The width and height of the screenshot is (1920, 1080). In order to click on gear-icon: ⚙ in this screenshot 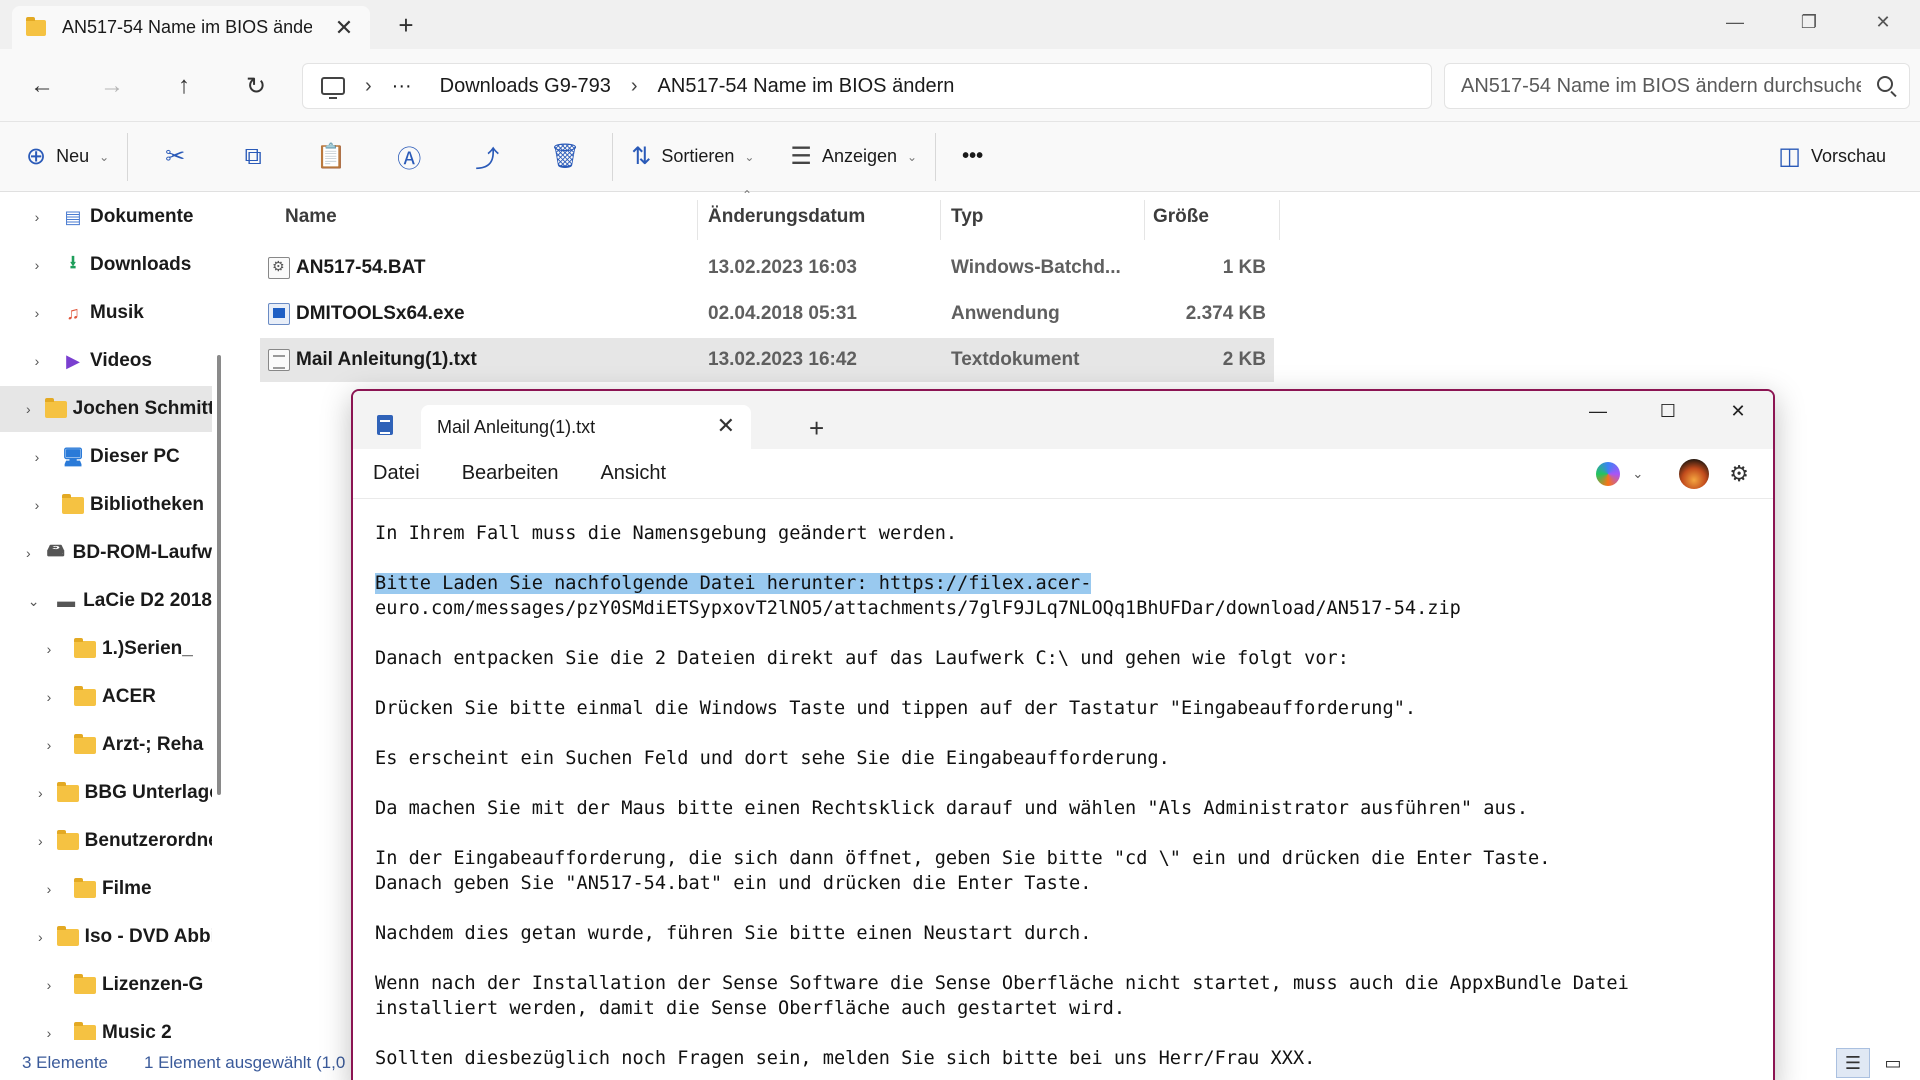, I will do `click(1739, 474)`.